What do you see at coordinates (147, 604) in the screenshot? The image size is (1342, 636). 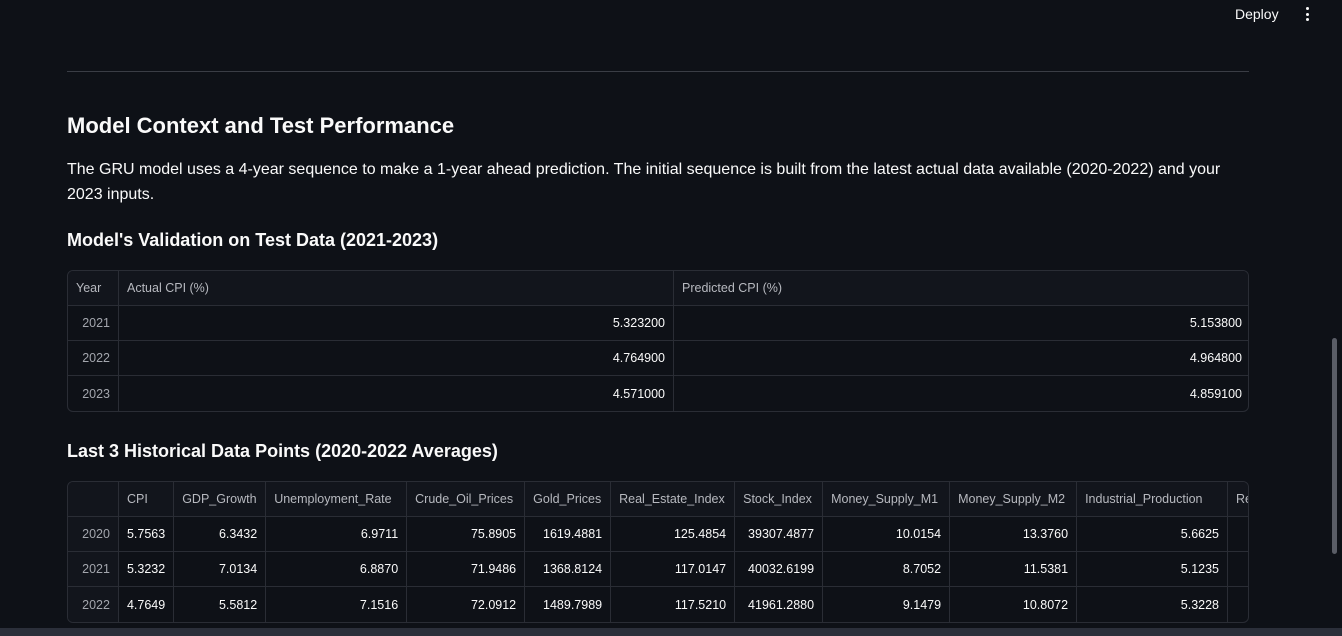 I see `table-cell: 4.7649` at bounding box center [147, 604].